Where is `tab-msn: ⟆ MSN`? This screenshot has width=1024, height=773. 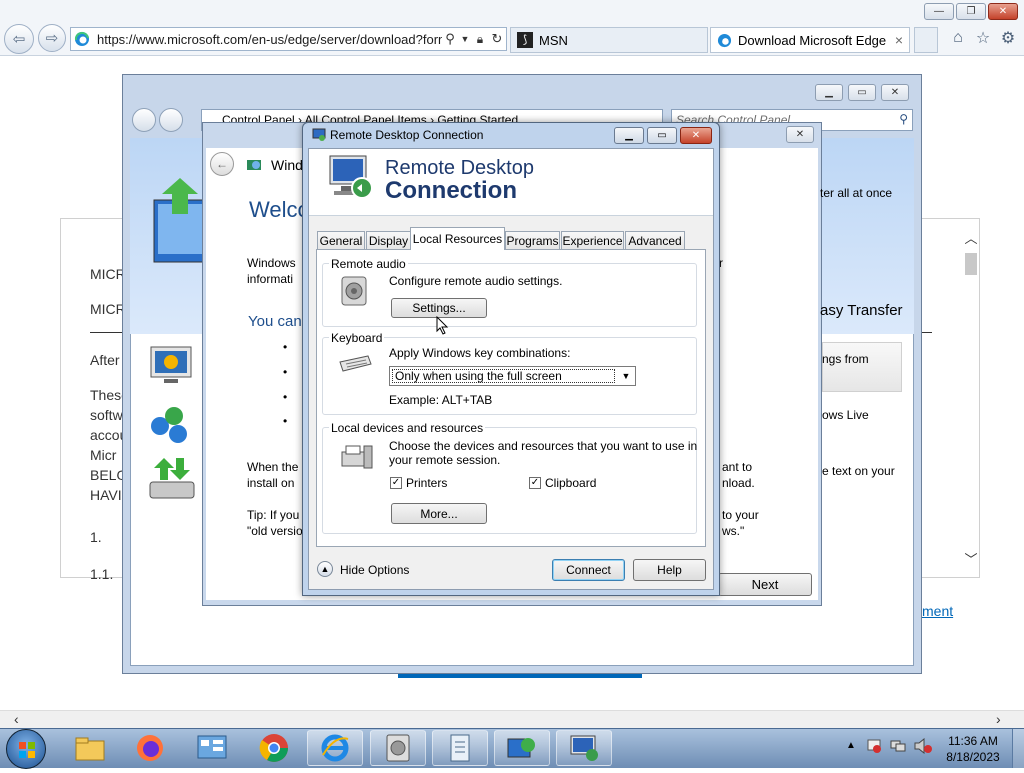 tab-msn: ⟆ MSN is located at coordinates (609, 40).